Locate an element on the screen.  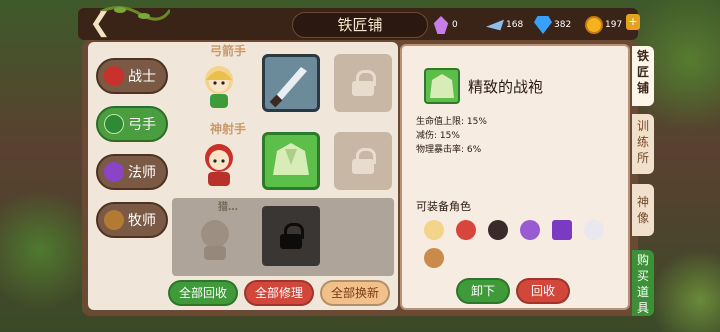
item-name: 精致的战袍 is located at coordinates (506, 87).